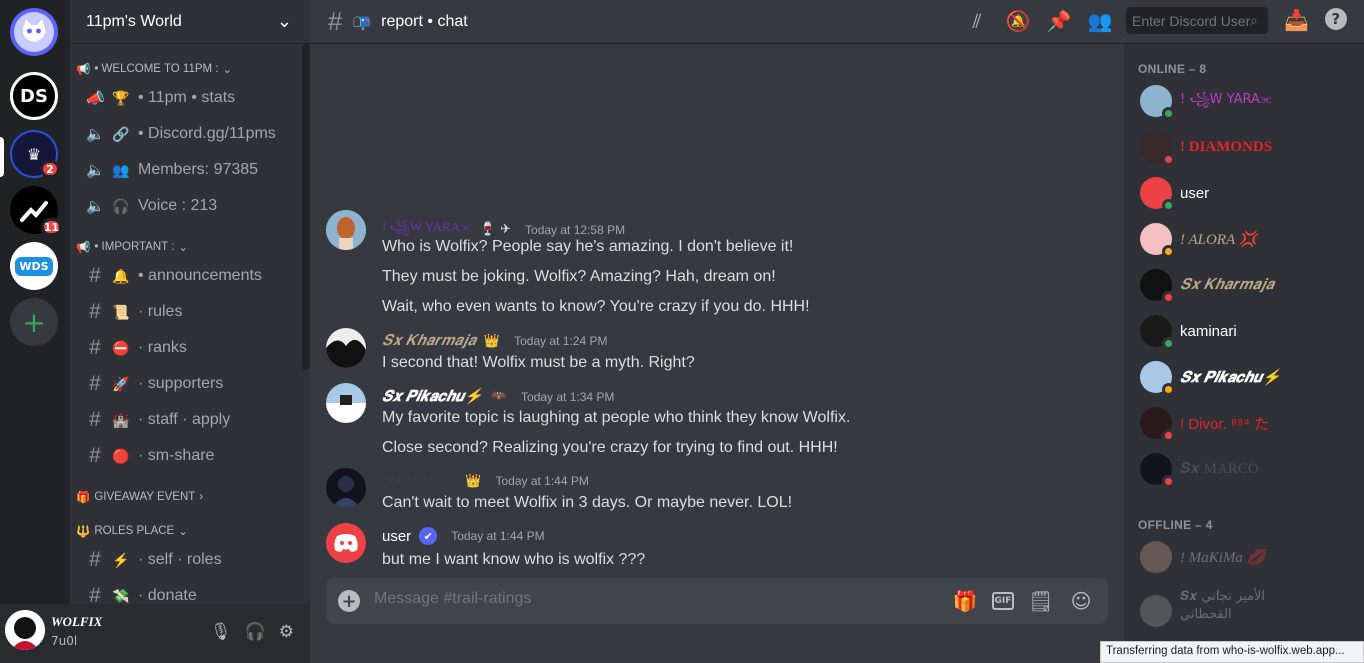 The height and width of the screenshot is (663, 1364). Describe the element at coordinates (306, 207) in the screenshot. I see `channel-scrollbar` at that location.